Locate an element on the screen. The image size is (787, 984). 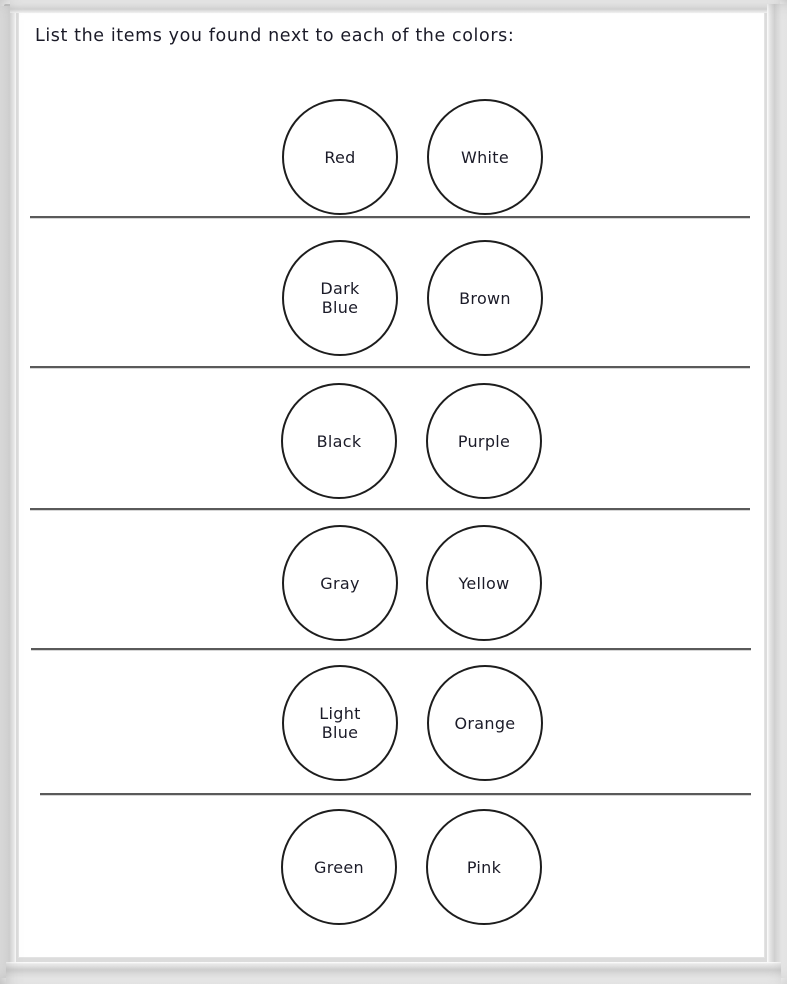
color-bubble-label: Red is located at coordinates (340, 157).